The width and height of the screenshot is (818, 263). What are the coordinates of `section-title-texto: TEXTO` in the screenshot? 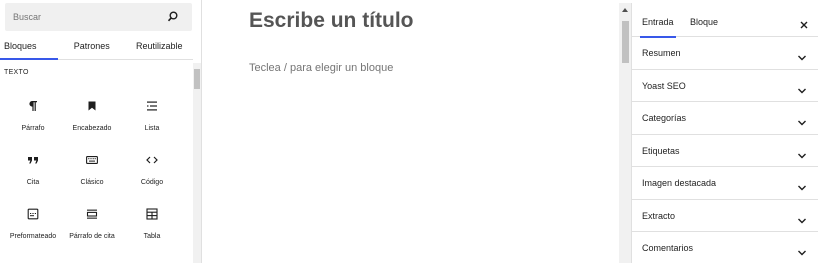 It's located at (16, 72).